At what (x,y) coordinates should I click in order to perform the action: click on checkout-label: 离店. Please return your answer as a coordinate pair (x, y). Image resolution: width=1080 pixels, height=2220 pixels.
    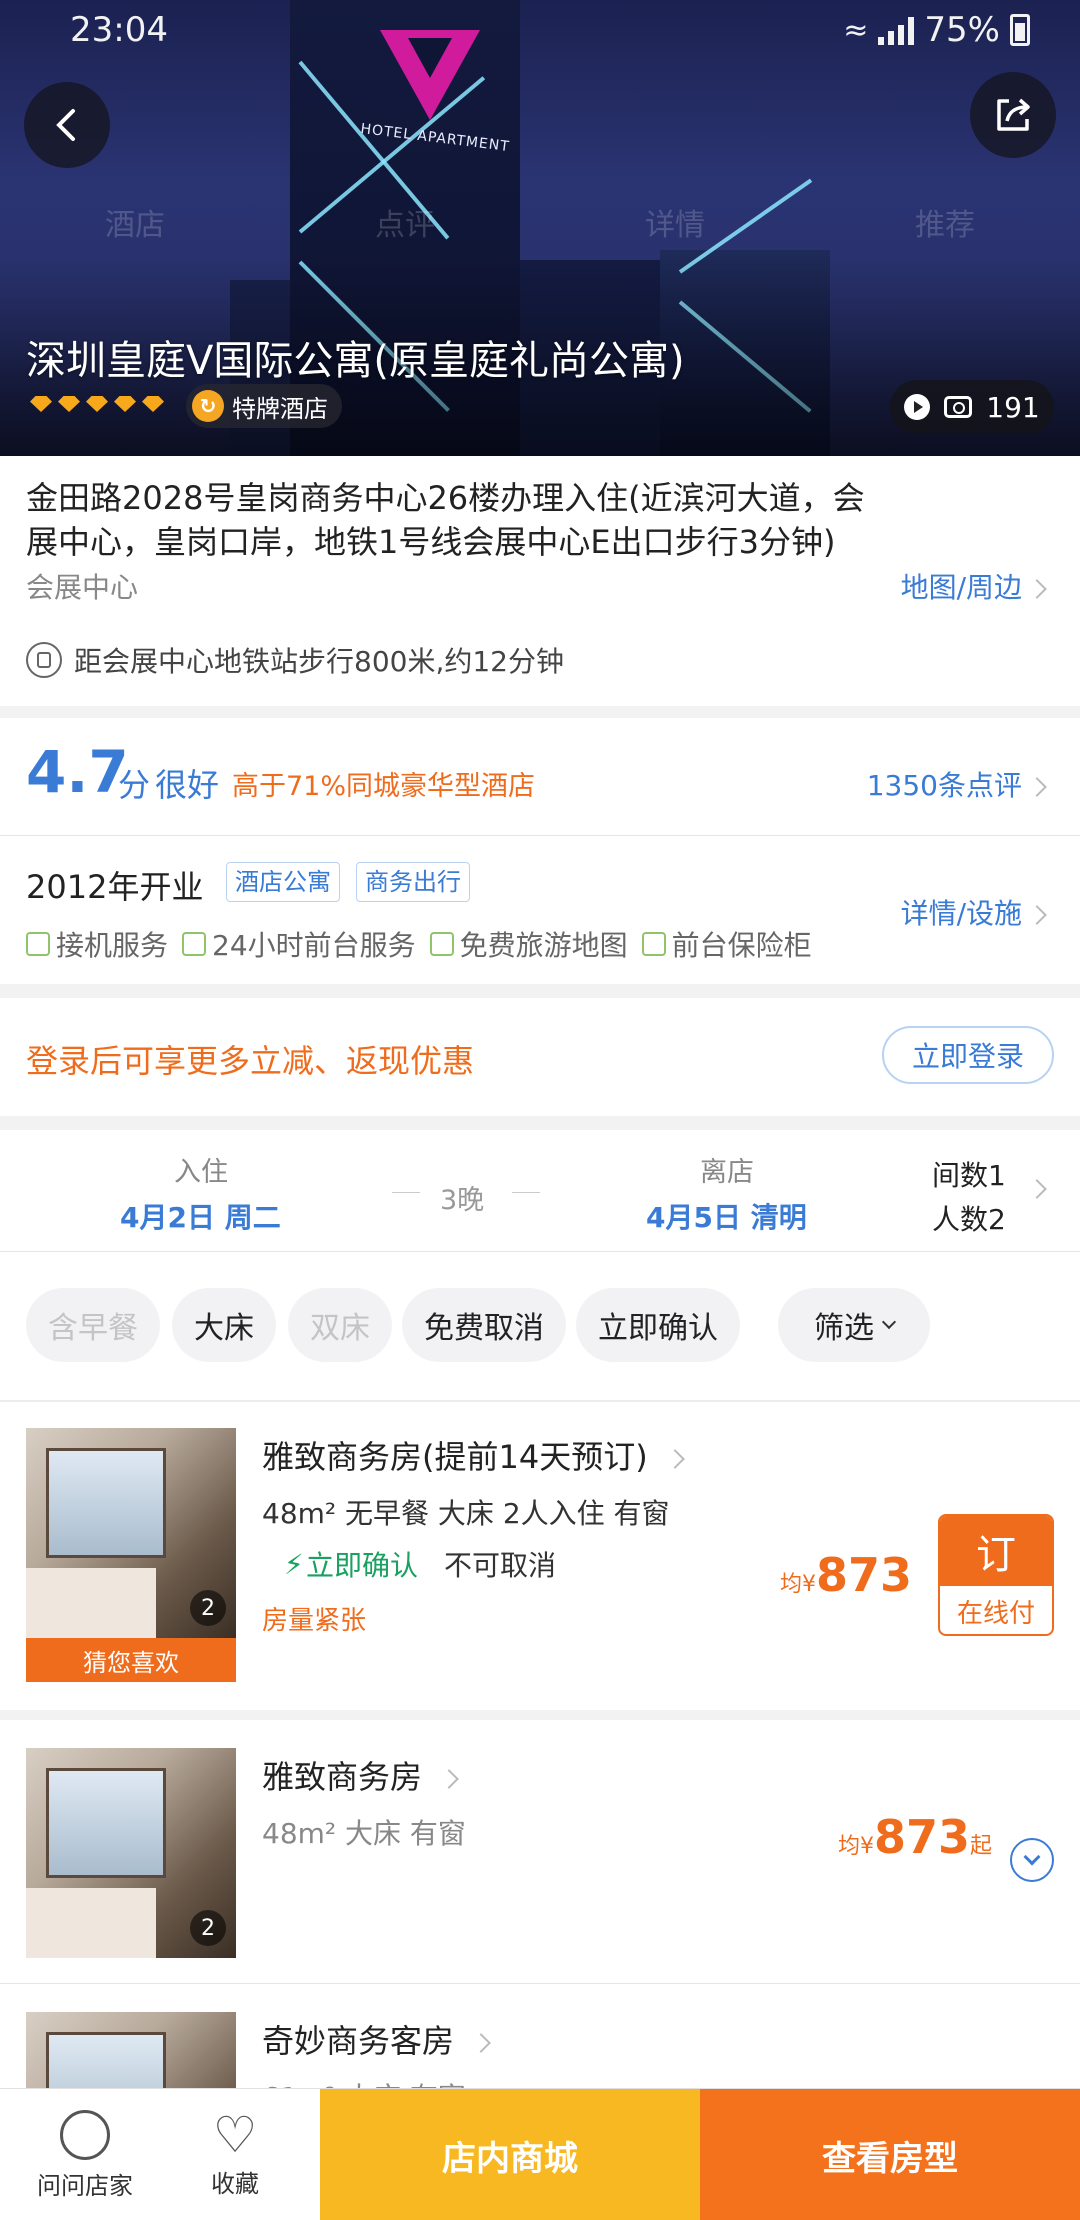
    Looking at the image, I should click on (727, 1172).